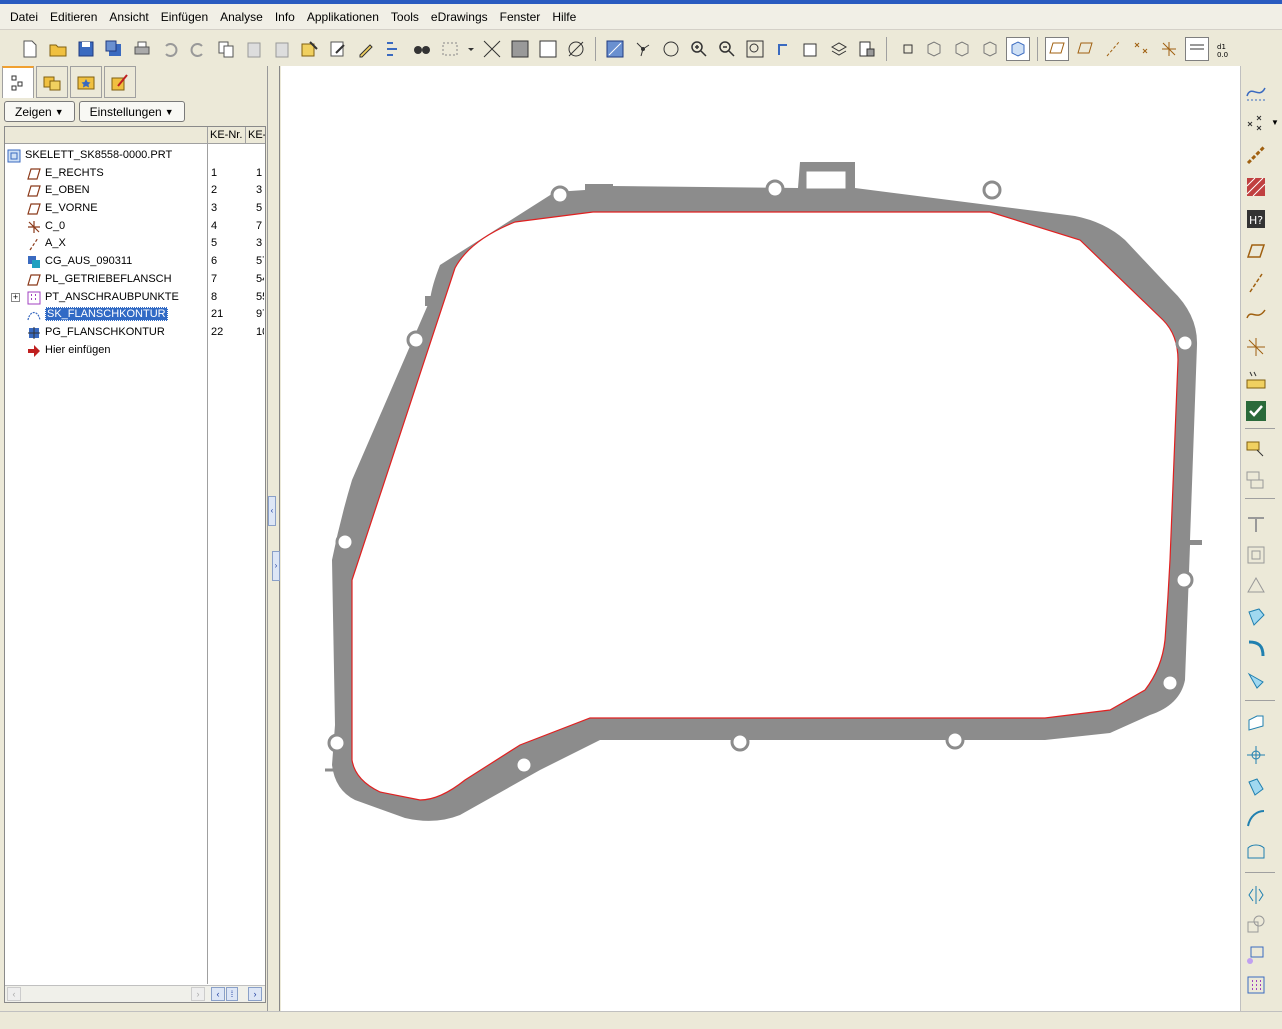 The image size is (1282, 1029). I want to click on analysis-tool-icon, so click(1256, 379).